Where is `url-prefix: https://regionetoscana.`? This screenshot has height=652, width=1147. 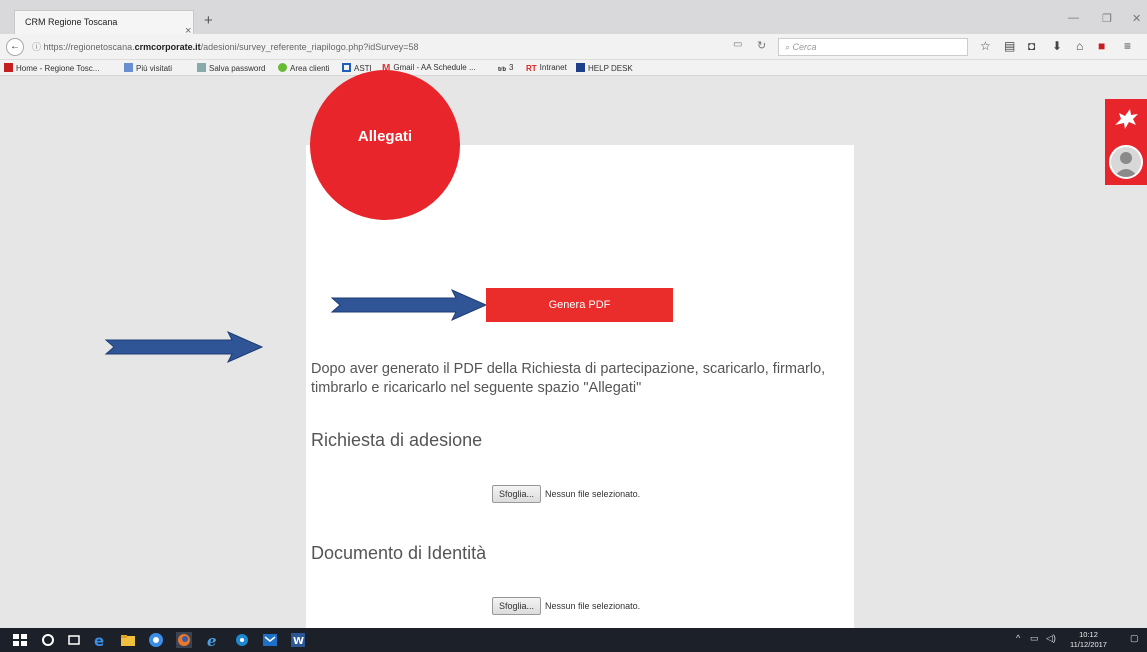
url-prefix: https://regionetoscana. is located at coordinates (89, 47).